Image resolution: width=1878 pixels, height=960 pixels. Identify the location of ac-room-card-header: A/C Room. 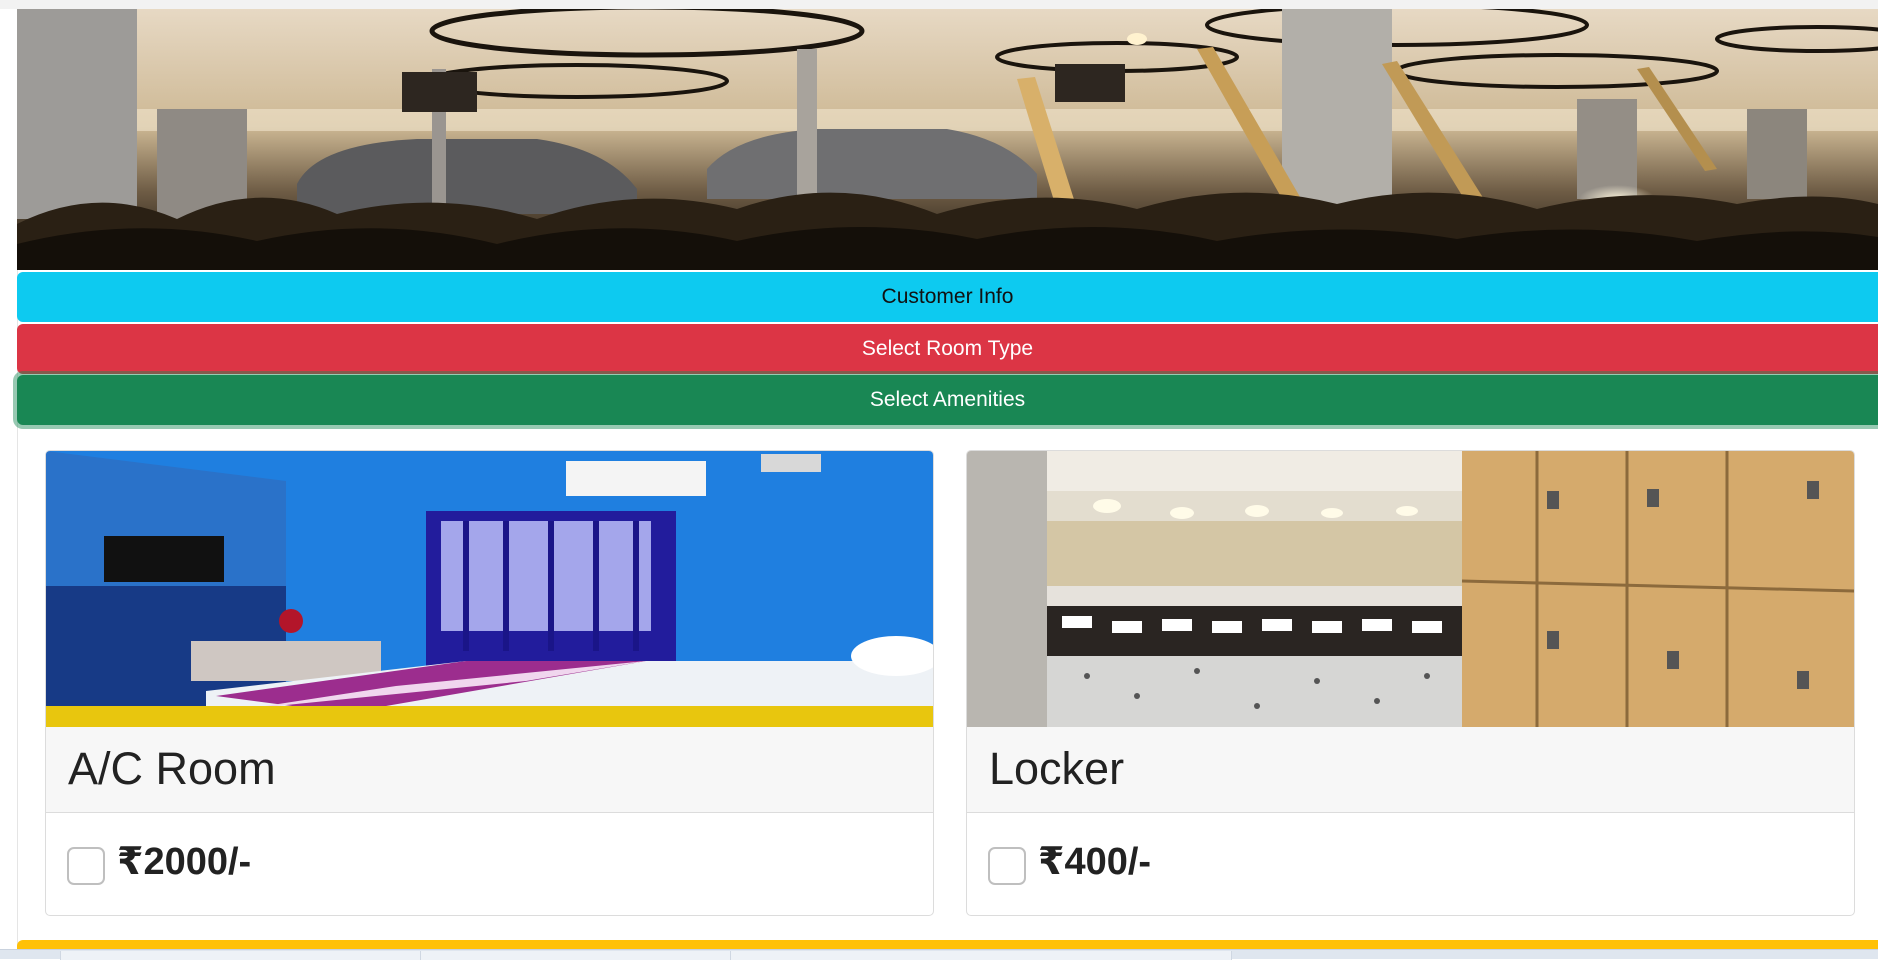
(489, 770).